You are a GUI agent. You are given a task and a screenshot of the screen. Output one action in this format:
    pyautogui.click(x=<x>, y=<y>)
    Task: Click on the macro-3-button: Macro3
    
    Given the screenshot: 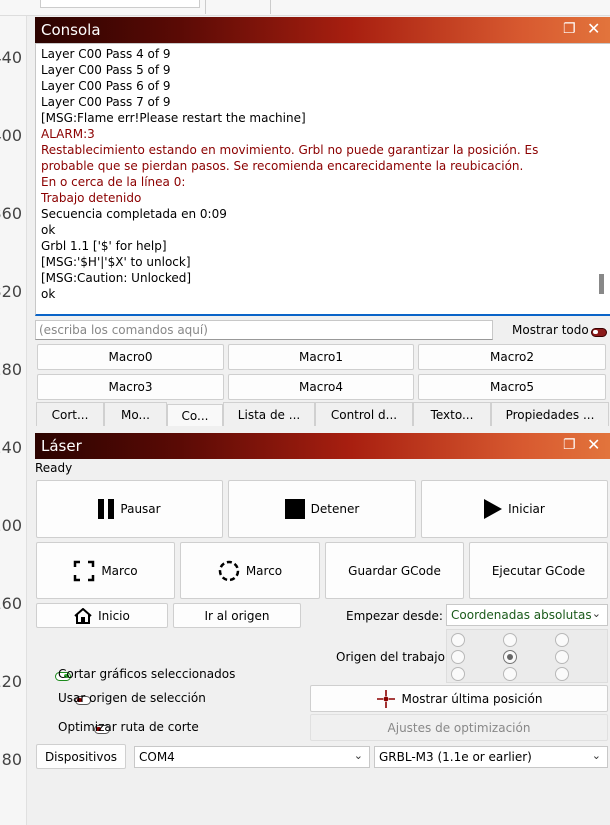 What is the action you would take?
    pyautogui.click(x=130, y=387)
    